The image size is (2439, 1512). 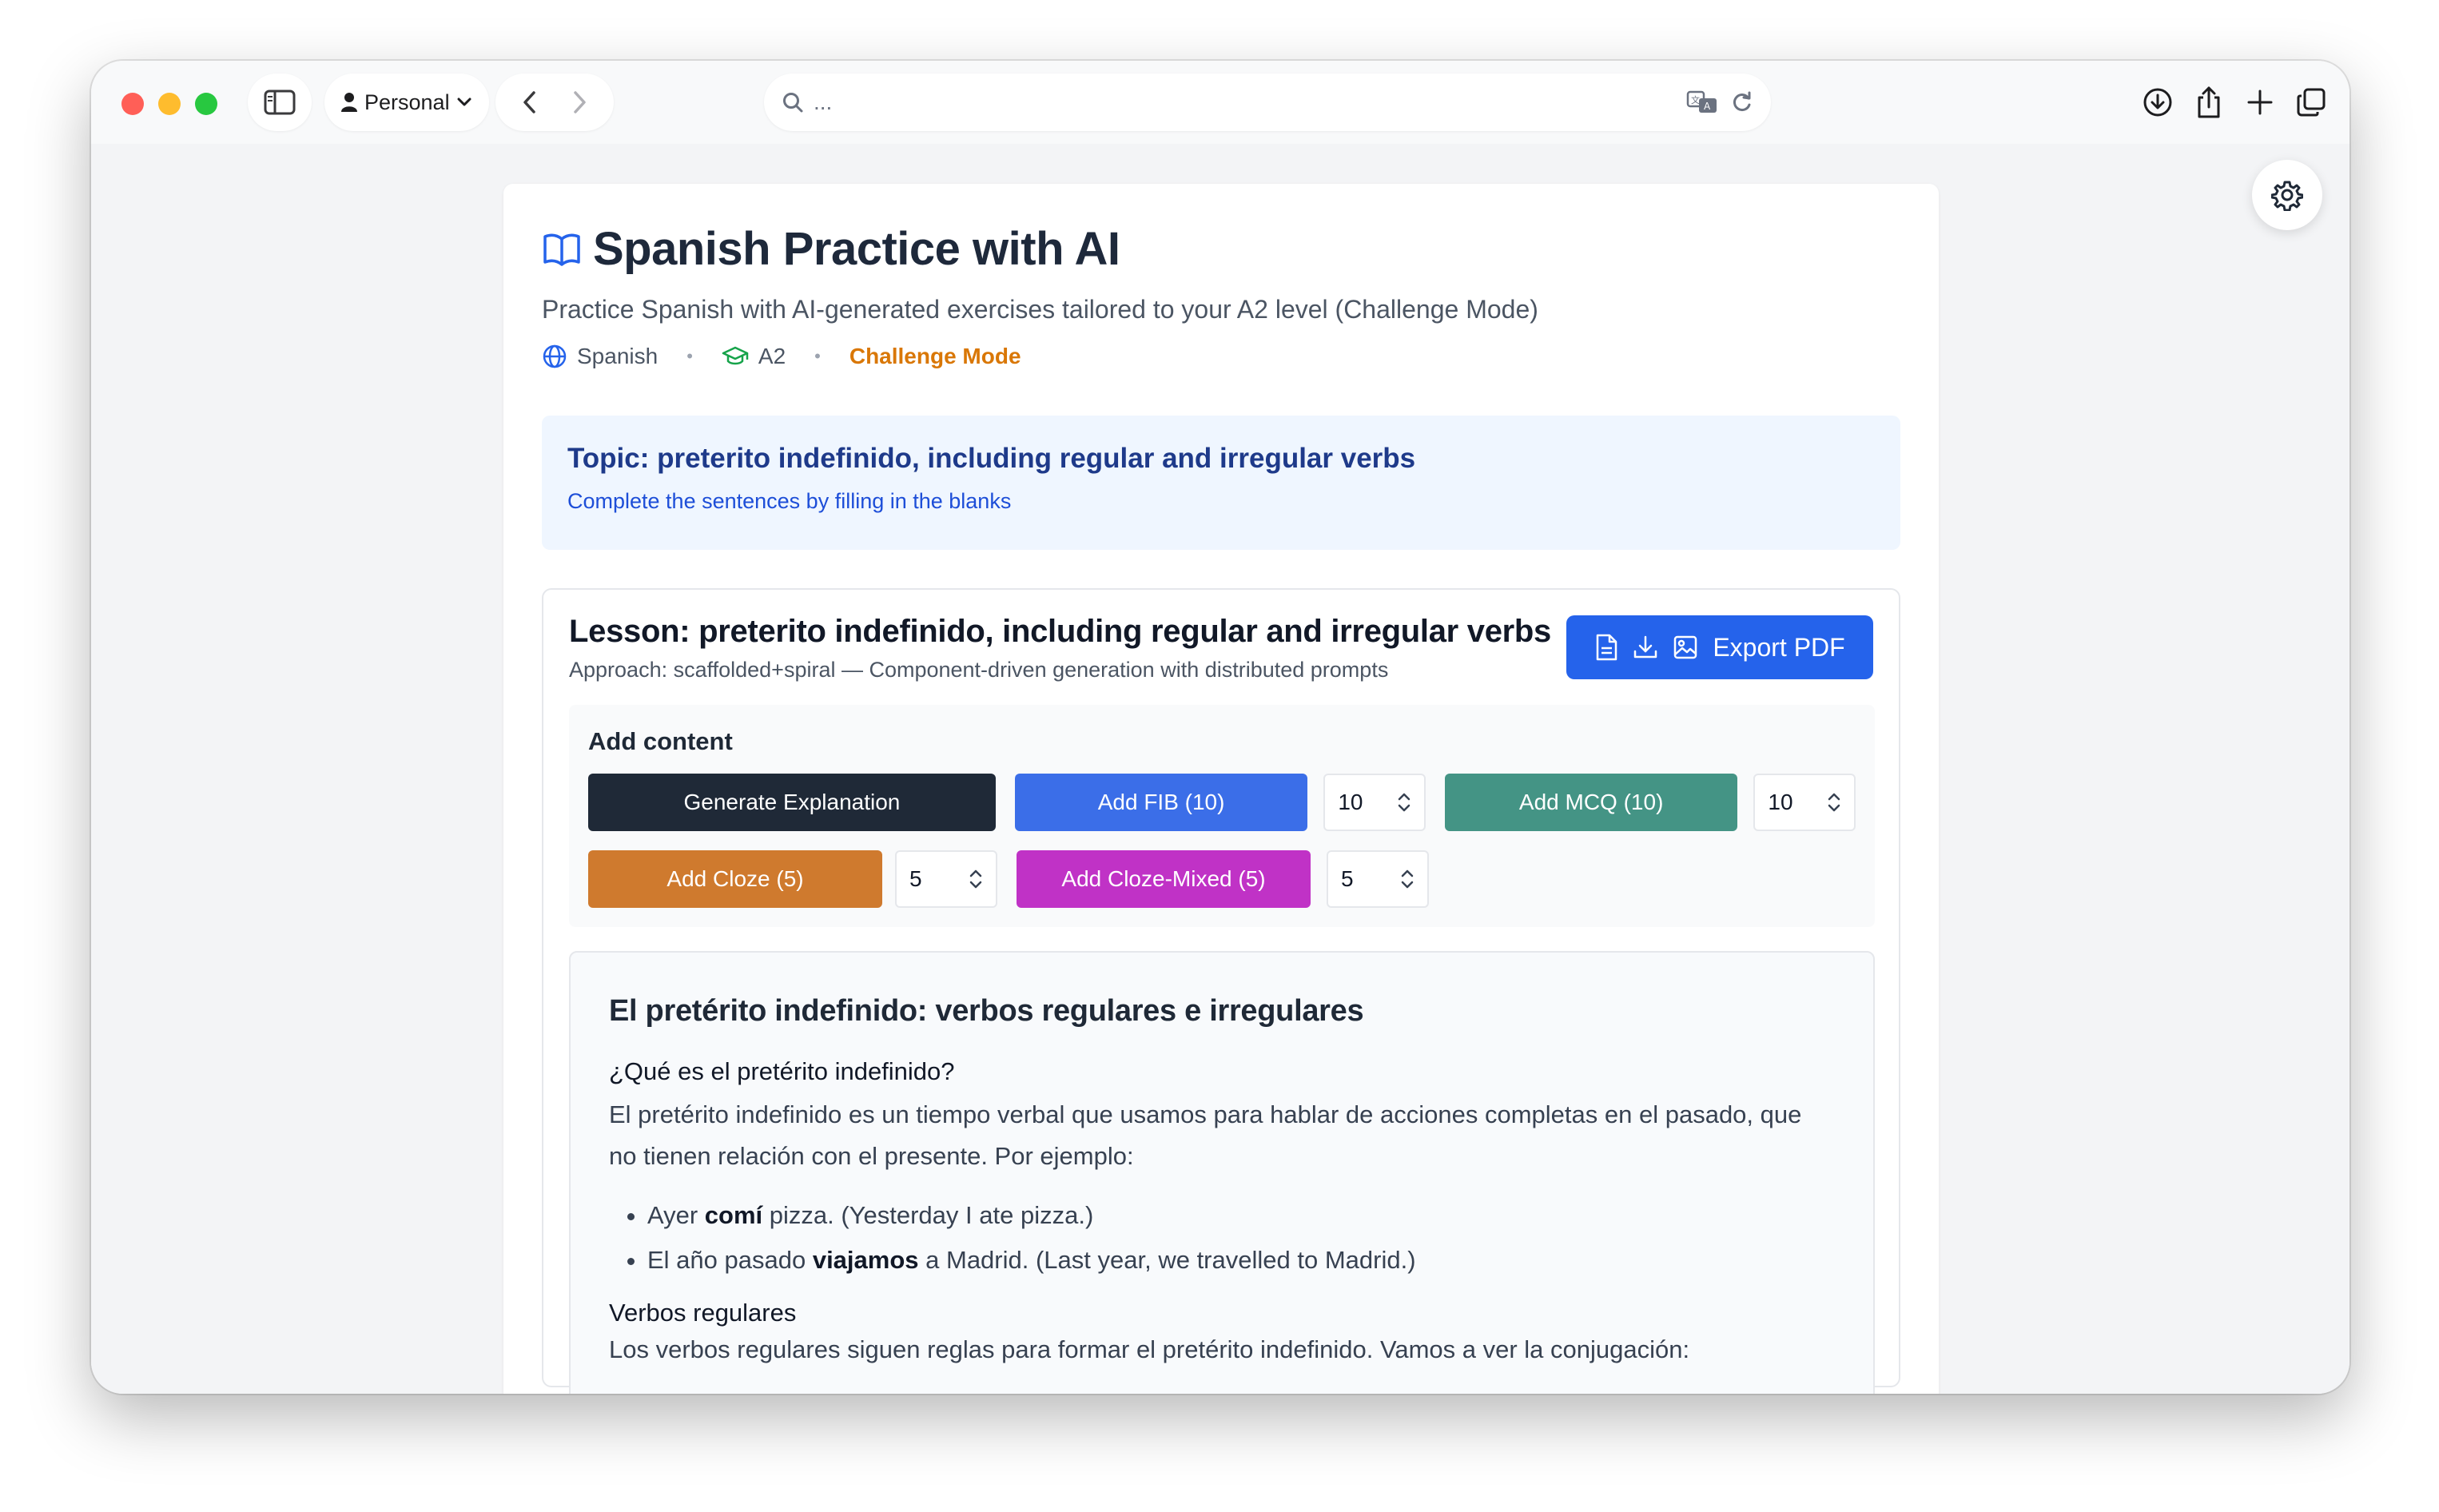 I want to click on export-pdf-button: Export PDF, so click(x=1719, y=647).